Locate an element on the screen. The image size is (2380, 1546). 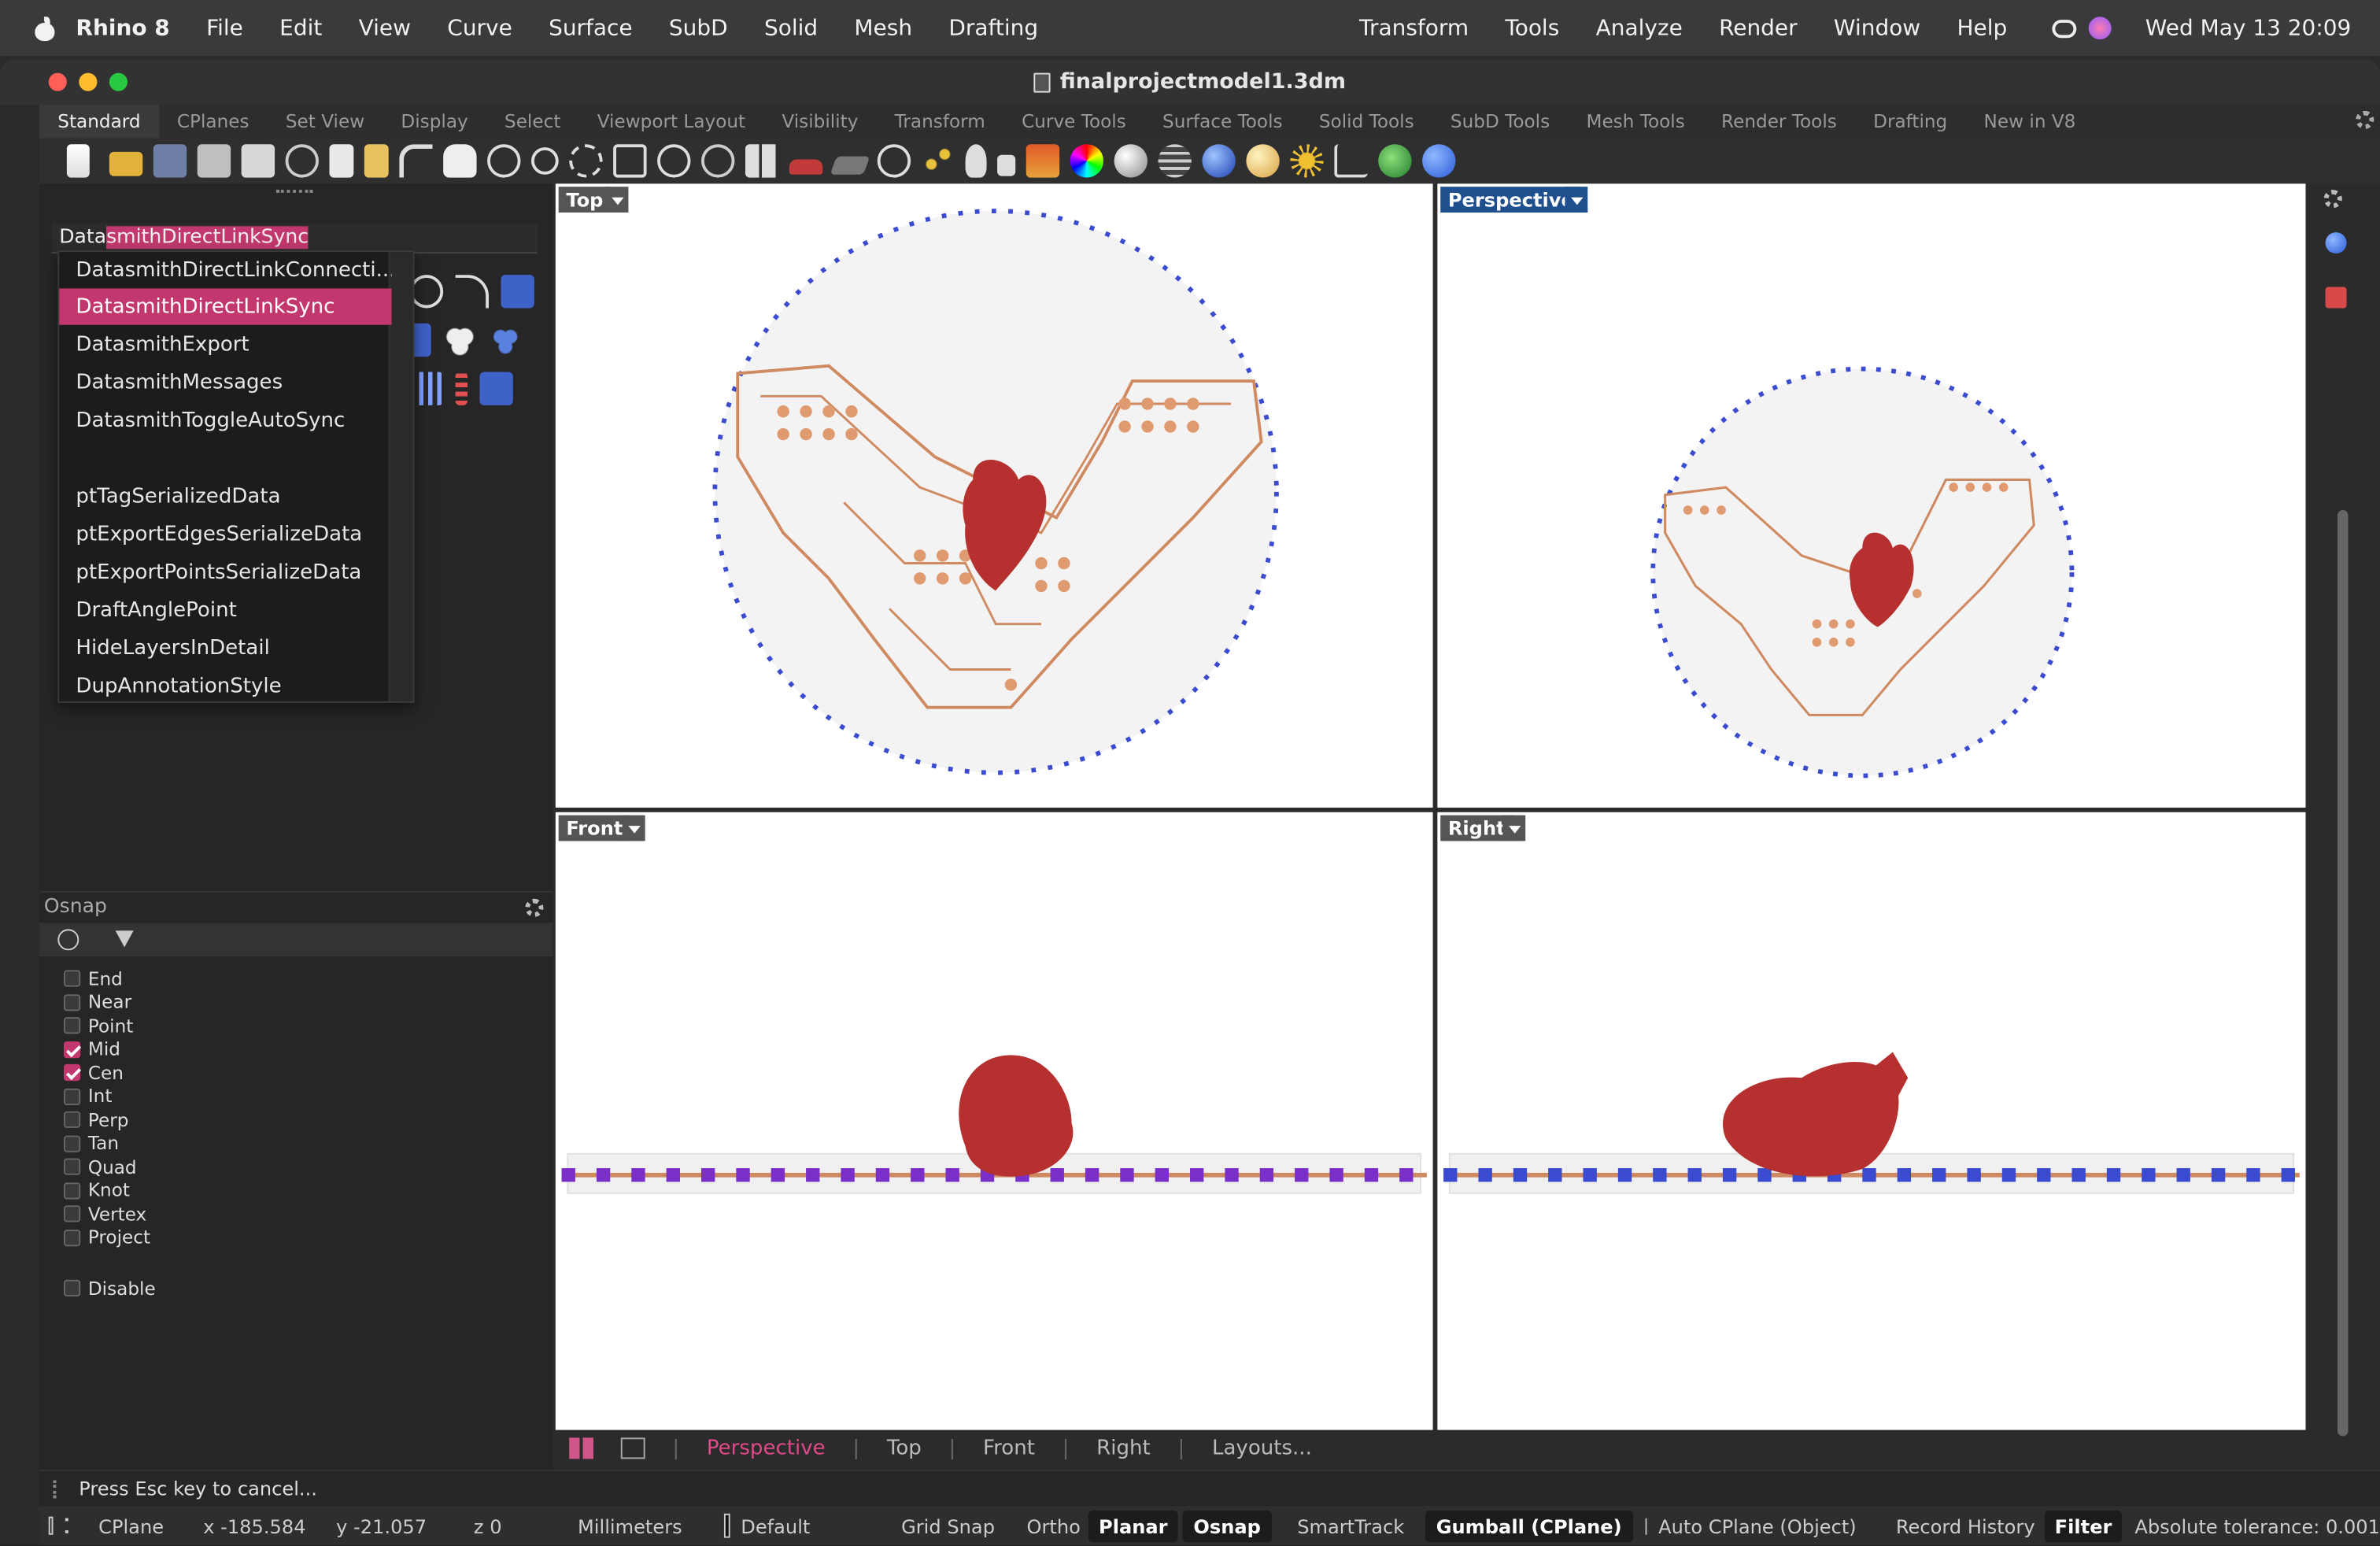
menu-file: File is located at coordinates (225, 28).